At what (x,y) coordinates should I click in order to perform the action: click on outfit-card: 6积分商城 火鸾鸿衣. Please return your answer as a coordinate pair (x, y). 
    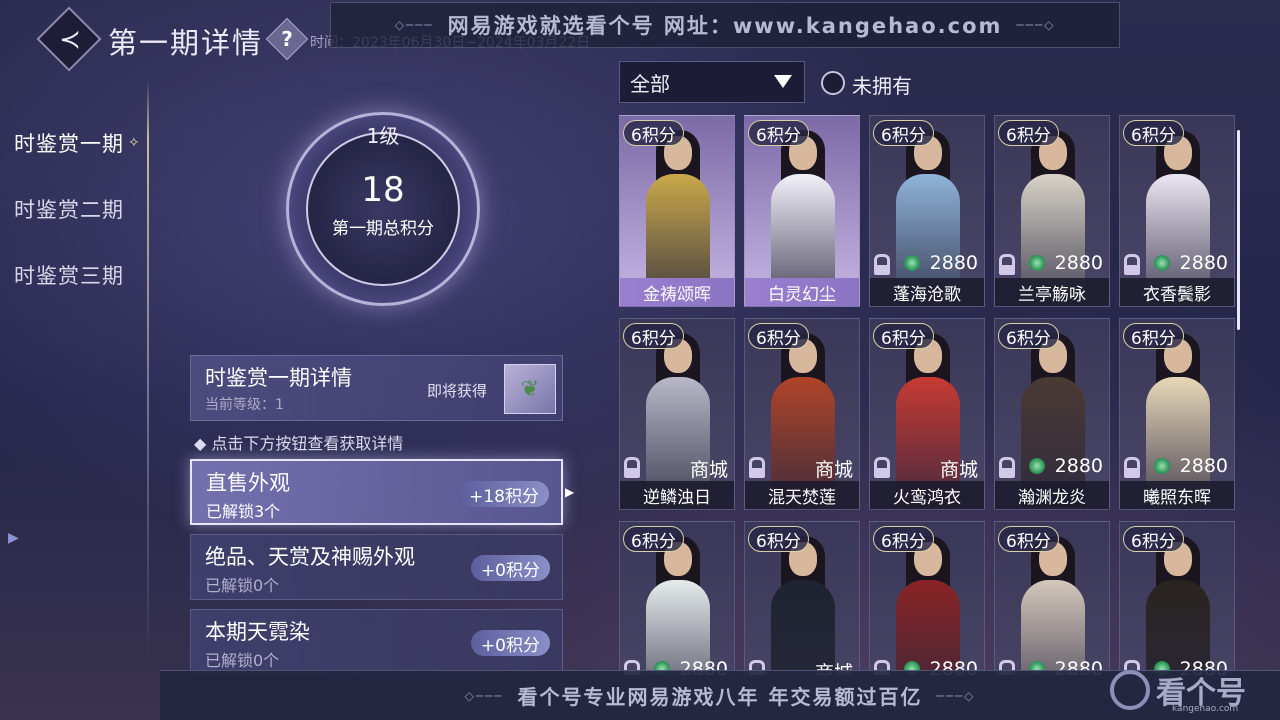
    Looking at the image, I should click on (927, 414).